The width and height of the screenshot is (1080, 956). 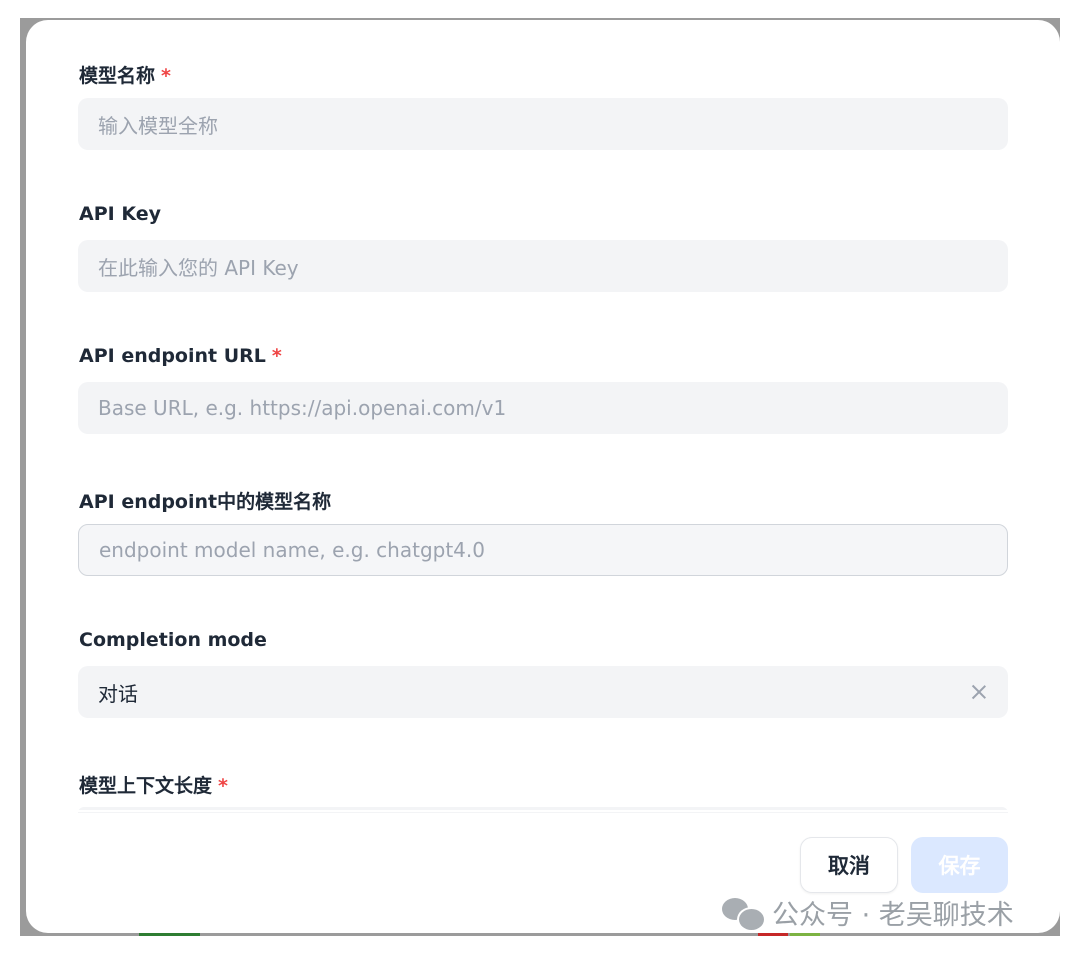 I want to click on completion-mode-select: 对话, so click(x=543, y=692).